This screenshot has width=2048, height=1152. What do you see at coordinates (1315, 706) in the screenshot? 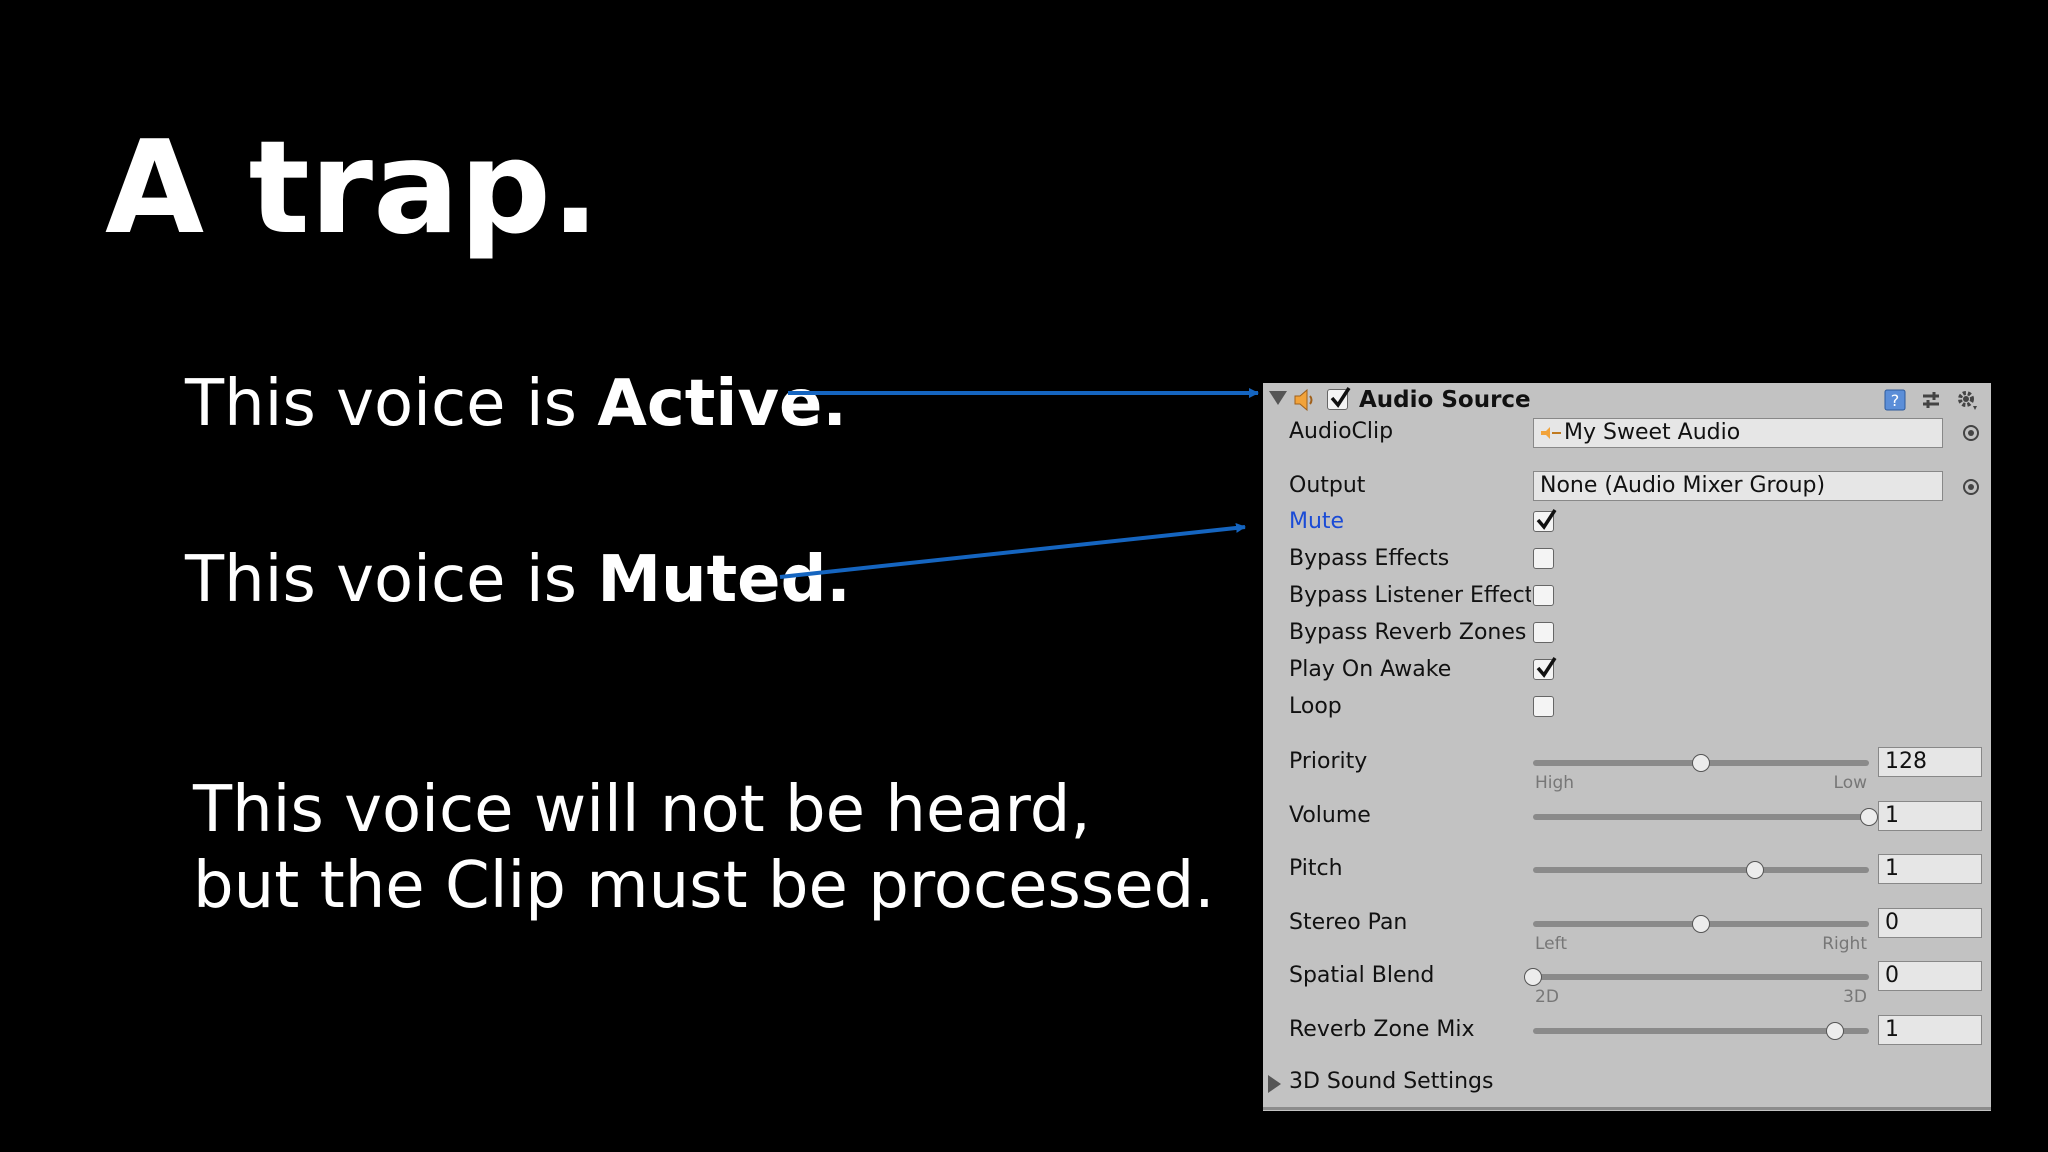
I see `loop-label: Loop` at bounding box center [1315, 706].